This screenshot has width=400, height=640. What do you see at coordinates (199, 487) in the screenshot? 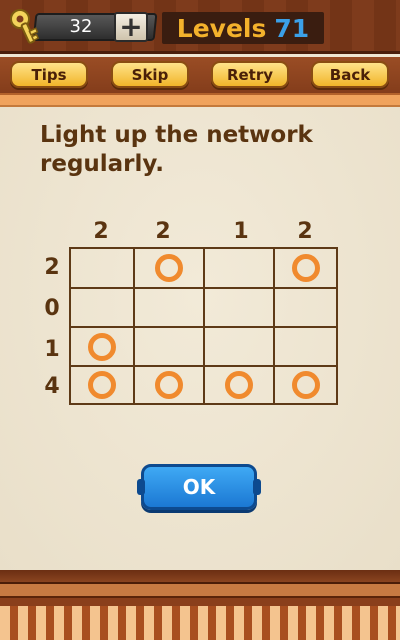
I see `ok-button: OK` at bounding box center [199, 487].